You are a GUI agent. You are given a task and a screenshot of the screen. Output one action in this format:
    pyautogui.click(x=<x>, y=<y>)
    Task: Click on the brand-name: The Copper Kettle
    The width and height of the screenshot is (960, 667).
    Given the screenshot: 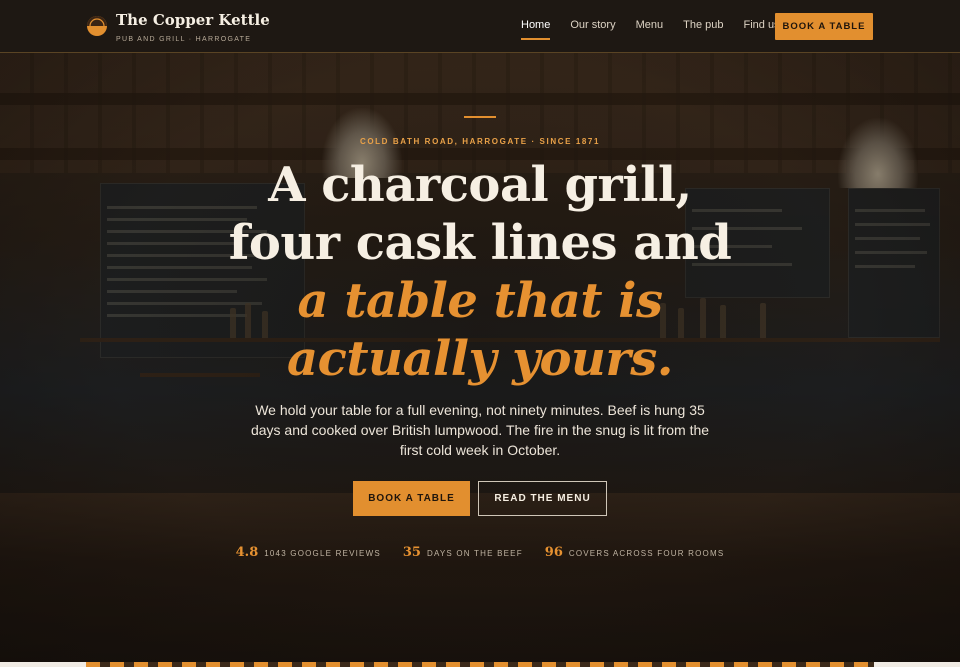 What is the action you would take?
    pyautogui.click(x=193, y=20)
    